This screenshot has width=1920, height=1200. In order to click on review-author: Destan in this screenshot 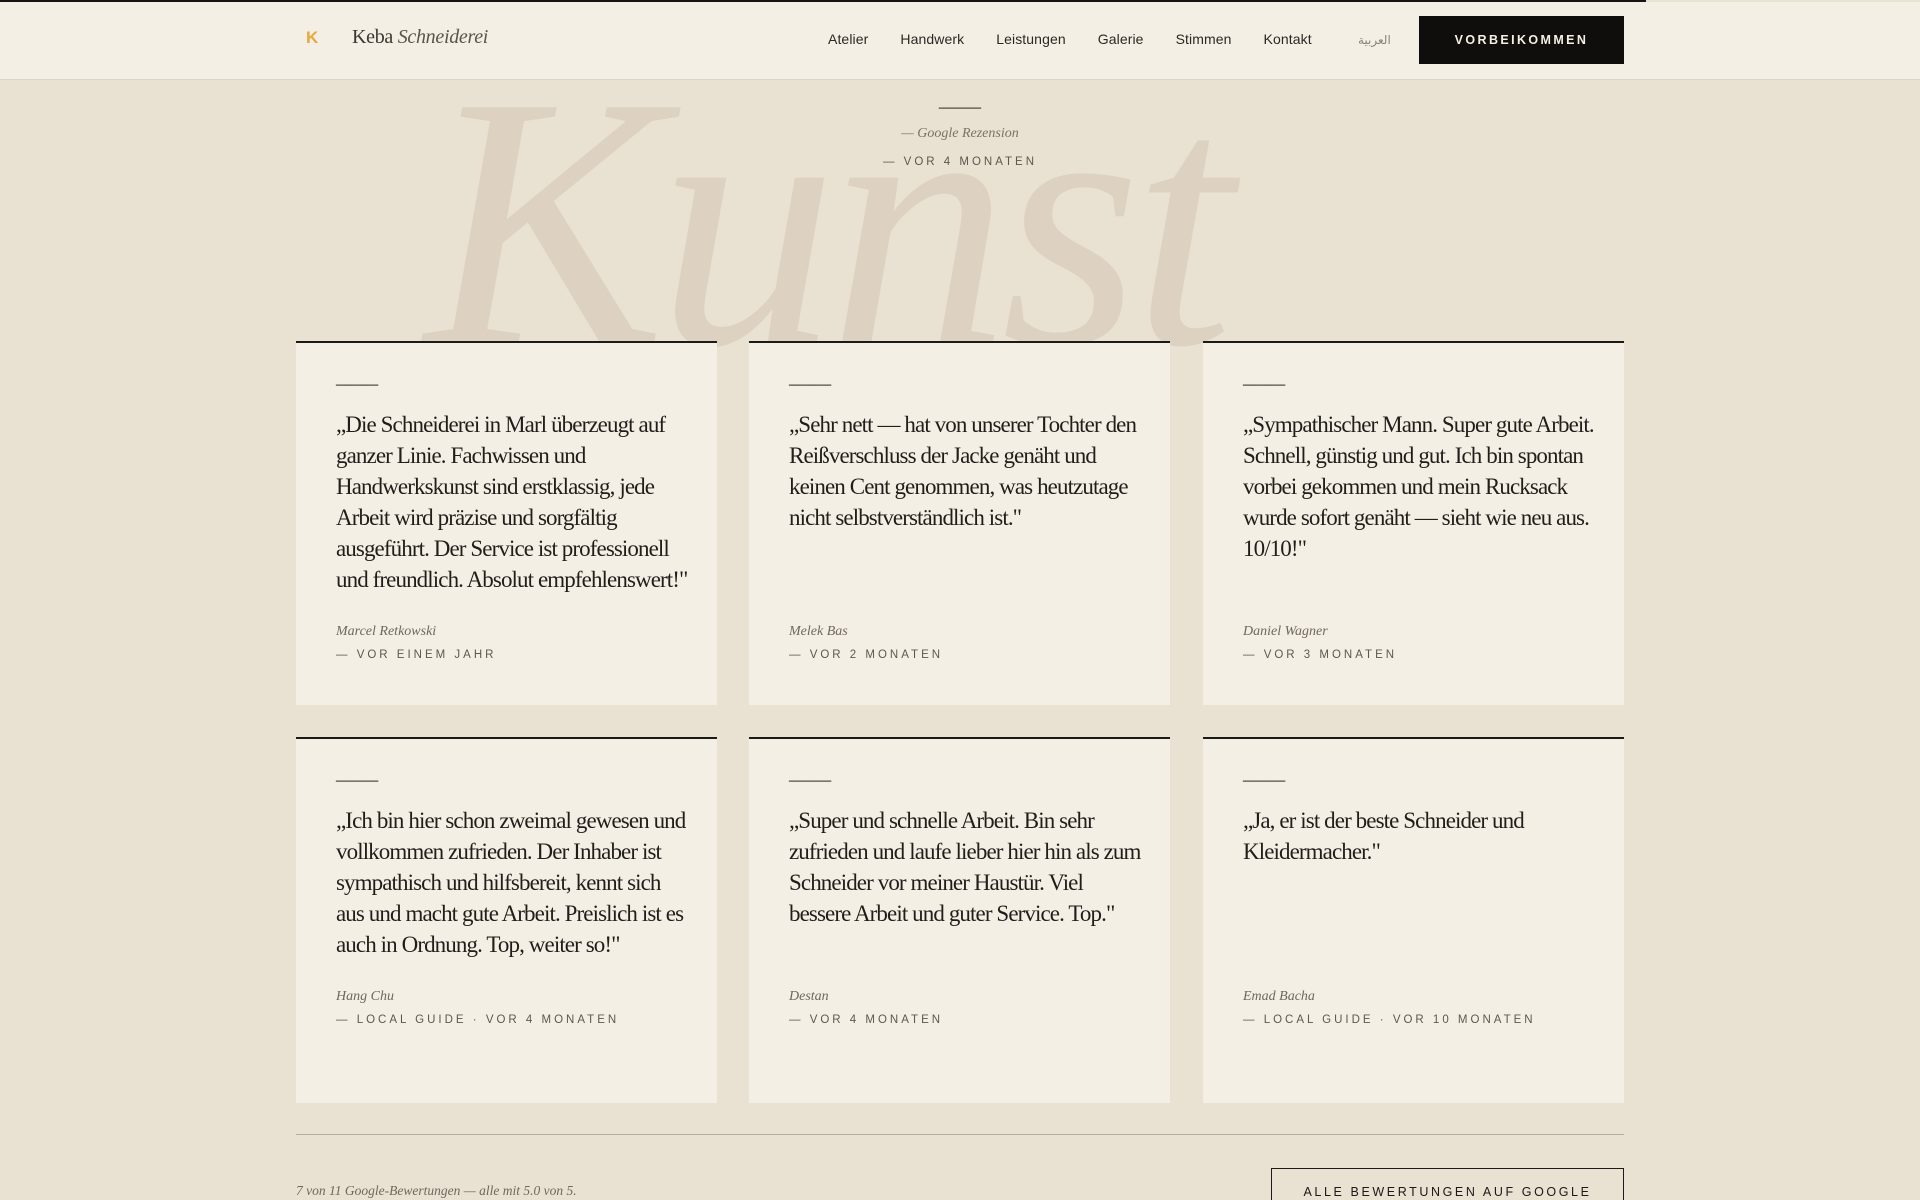, I will do `click(809, 996)`.